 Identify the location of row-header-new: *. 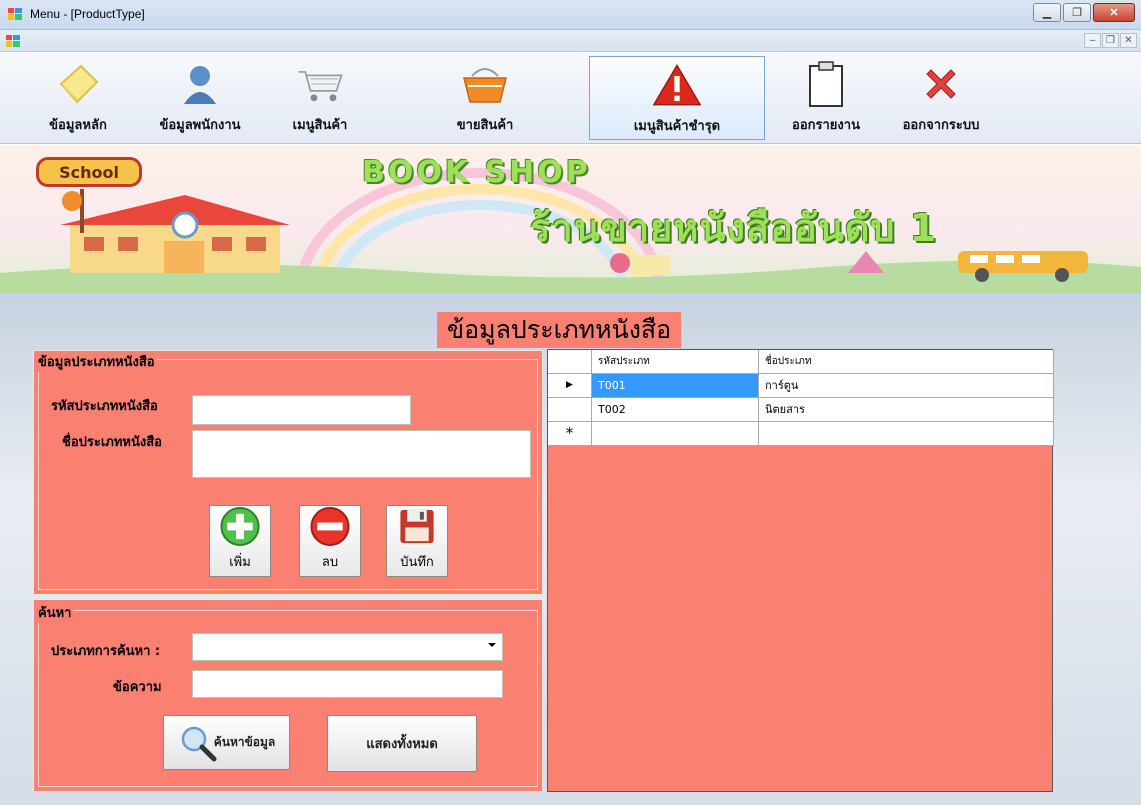
(570, 434).